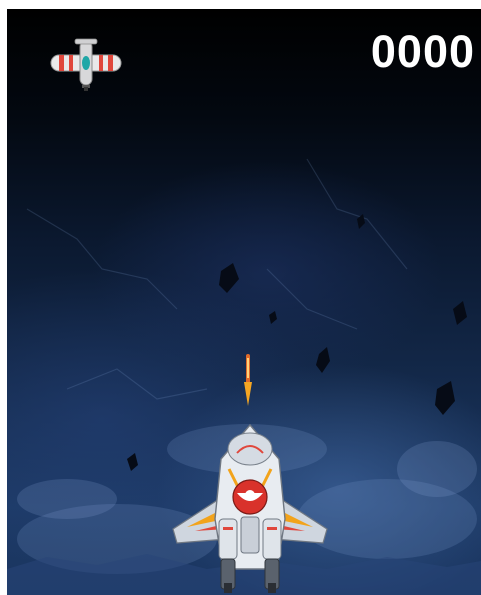 This screenshot has height=595, width=481. What do you see at coordinates (248, 380) in the screenshot?
I see `bullet-icon` at bounding box center [248, 380].